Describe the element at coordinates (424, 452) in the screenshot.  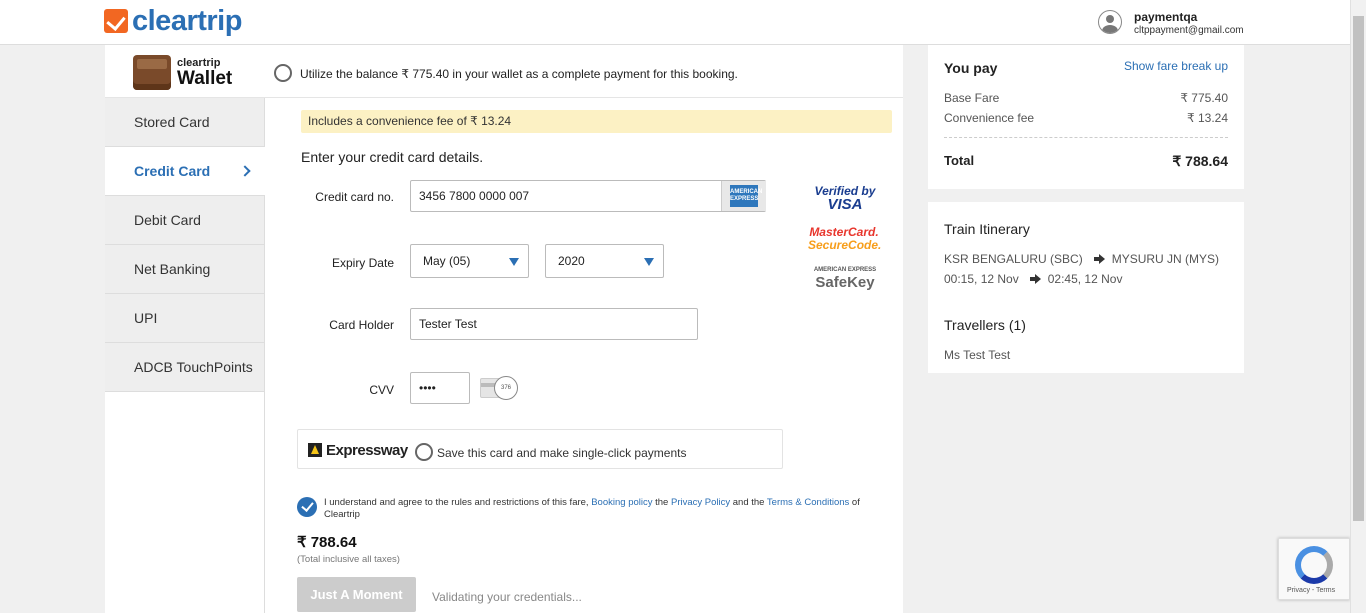
I see `save-card-radio` at that location.